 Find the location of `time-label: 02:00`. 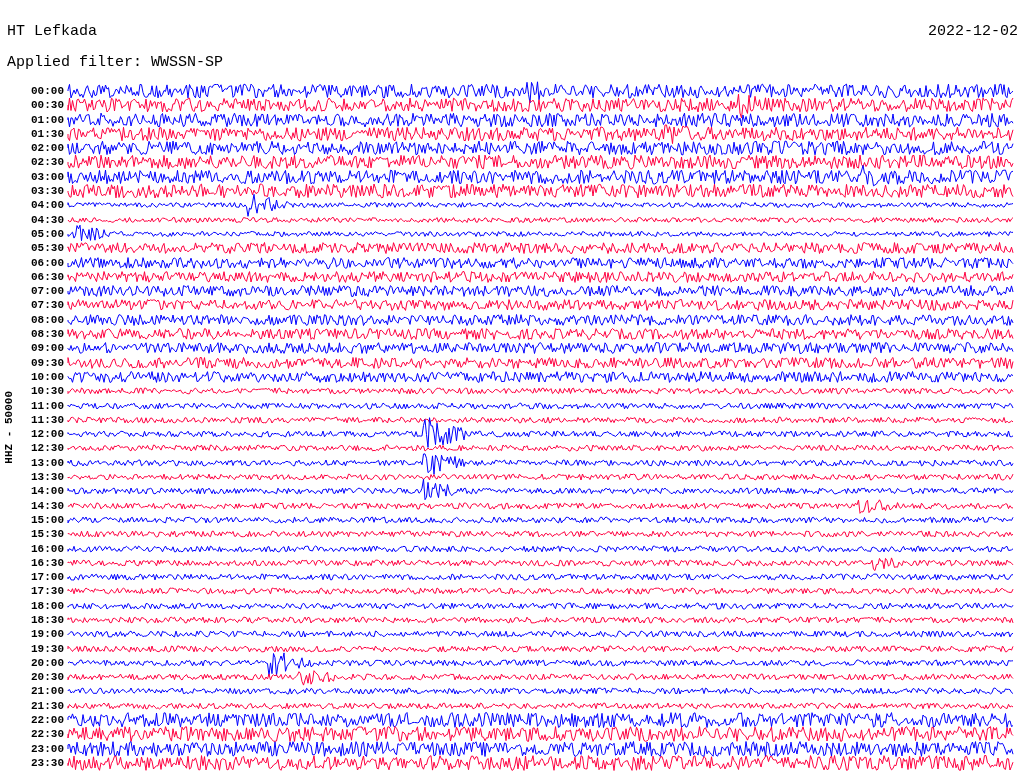

time-label: 02:00 is located at coordinates (47, 148).